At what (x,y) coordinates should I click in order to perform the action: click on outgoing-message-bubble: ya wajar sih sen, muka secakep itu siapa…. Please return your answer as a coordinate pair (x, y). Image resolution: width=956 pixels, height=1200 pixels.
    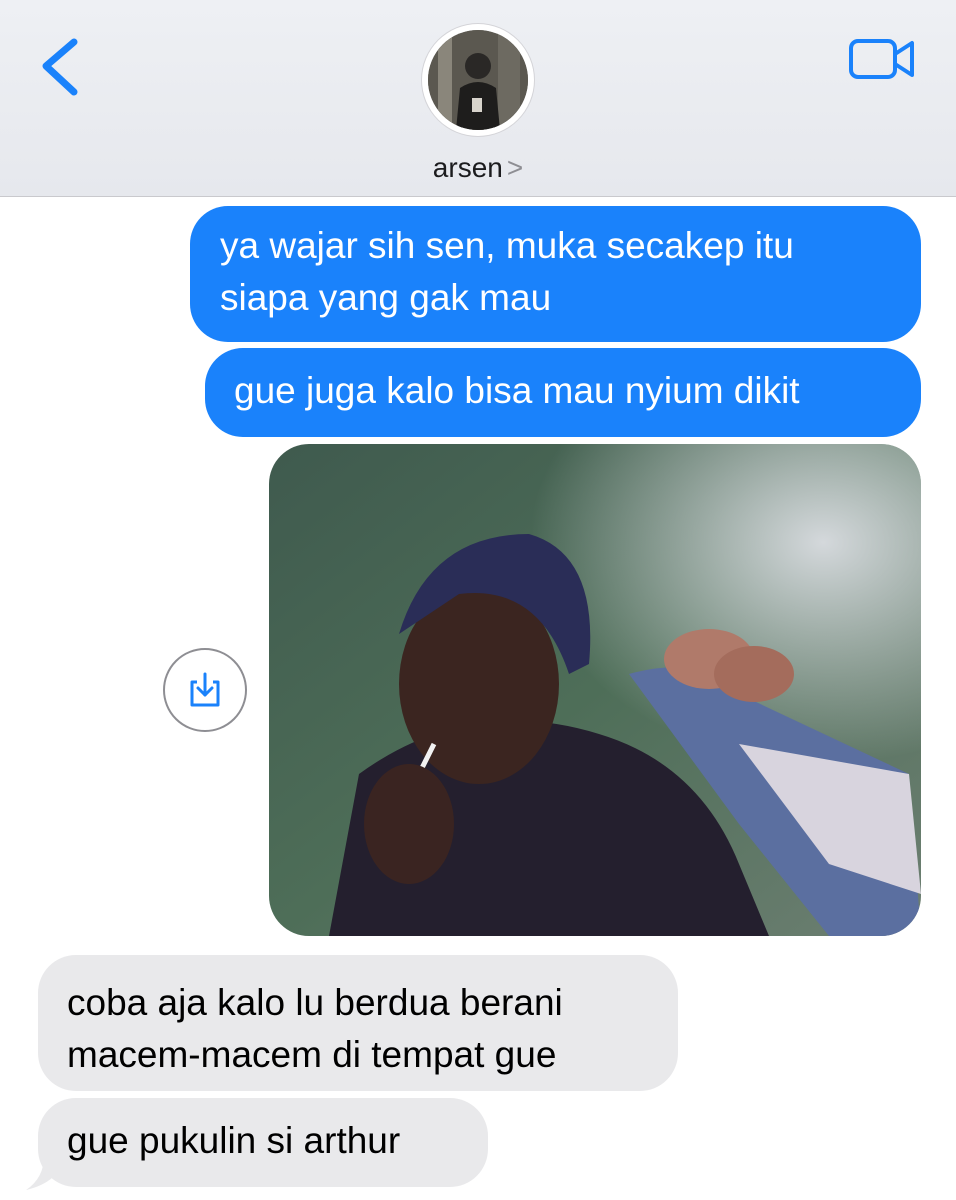
    Looking at the image, I should click on (555, 274).